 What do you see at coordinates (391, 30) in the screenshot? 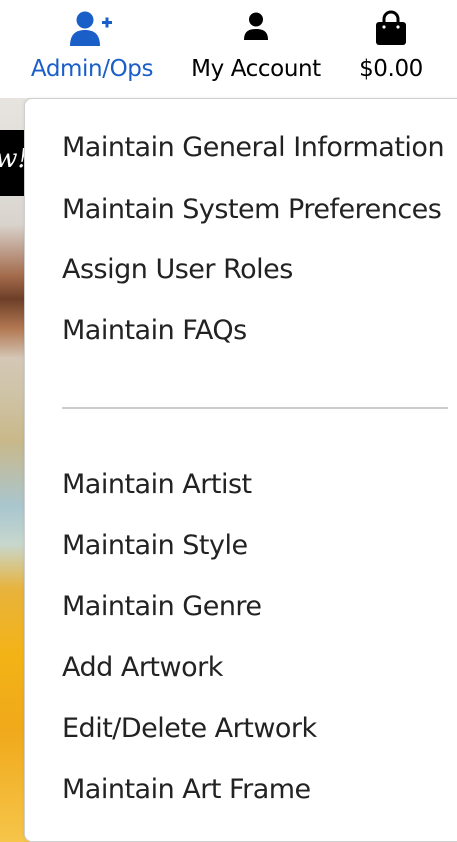
I see `shopping-bag-icon` at bounding box center [391, 30].